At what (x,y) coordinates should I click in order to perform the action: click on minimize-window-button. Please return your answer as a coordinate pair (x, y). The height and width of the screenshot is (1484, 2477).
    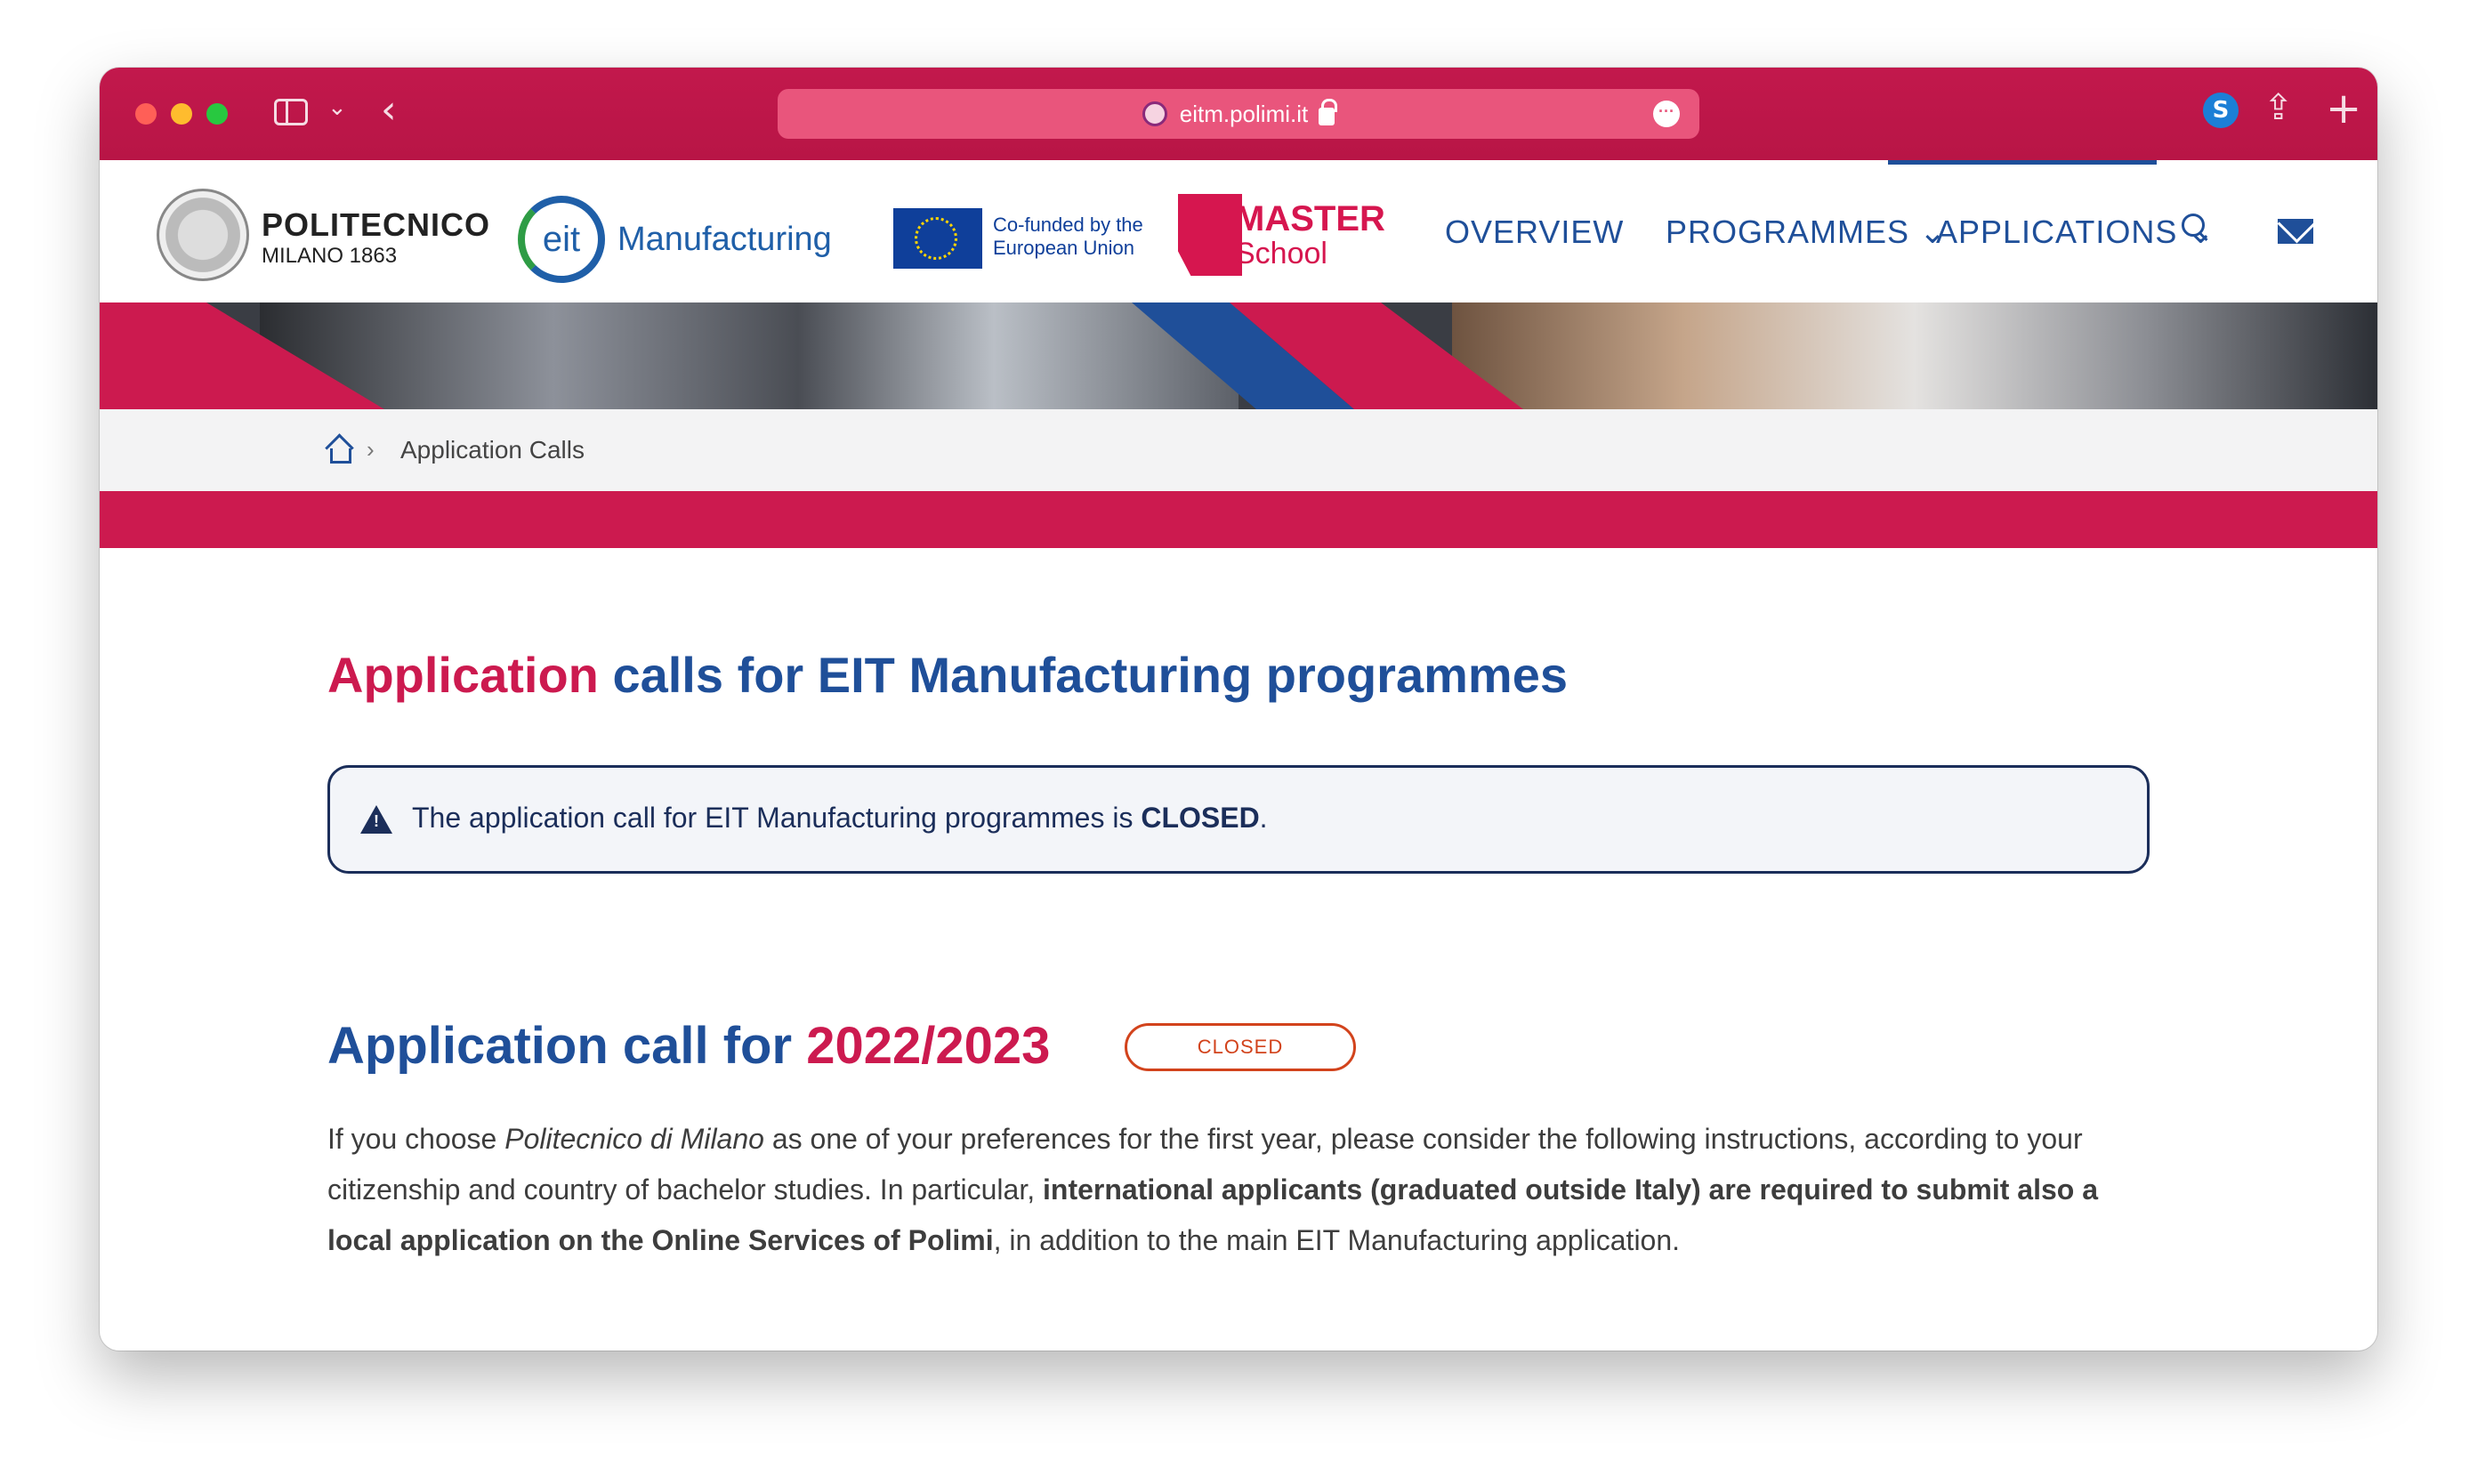
    Looking at the image, I should click on (181, 114).